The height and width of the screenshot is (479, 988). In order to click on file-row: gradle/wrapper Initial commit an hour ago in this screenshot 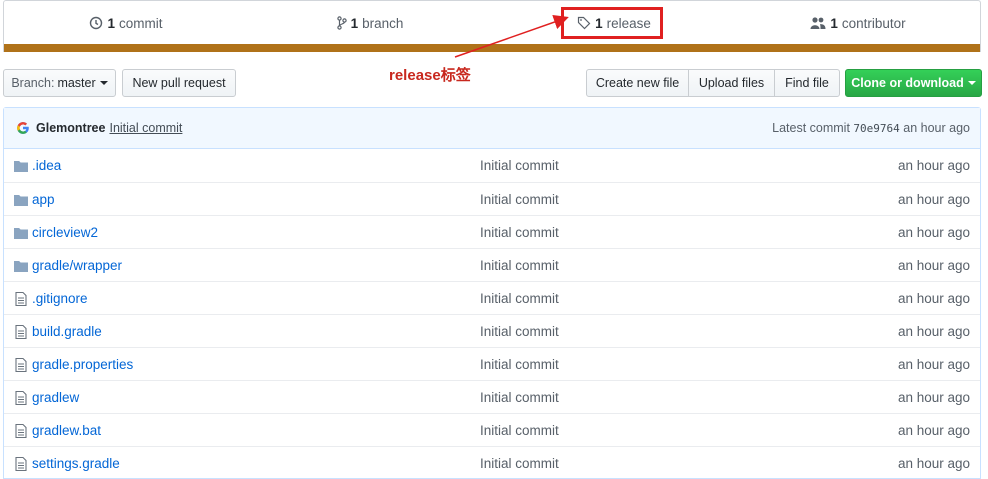, I will do `click(492, 264)`.